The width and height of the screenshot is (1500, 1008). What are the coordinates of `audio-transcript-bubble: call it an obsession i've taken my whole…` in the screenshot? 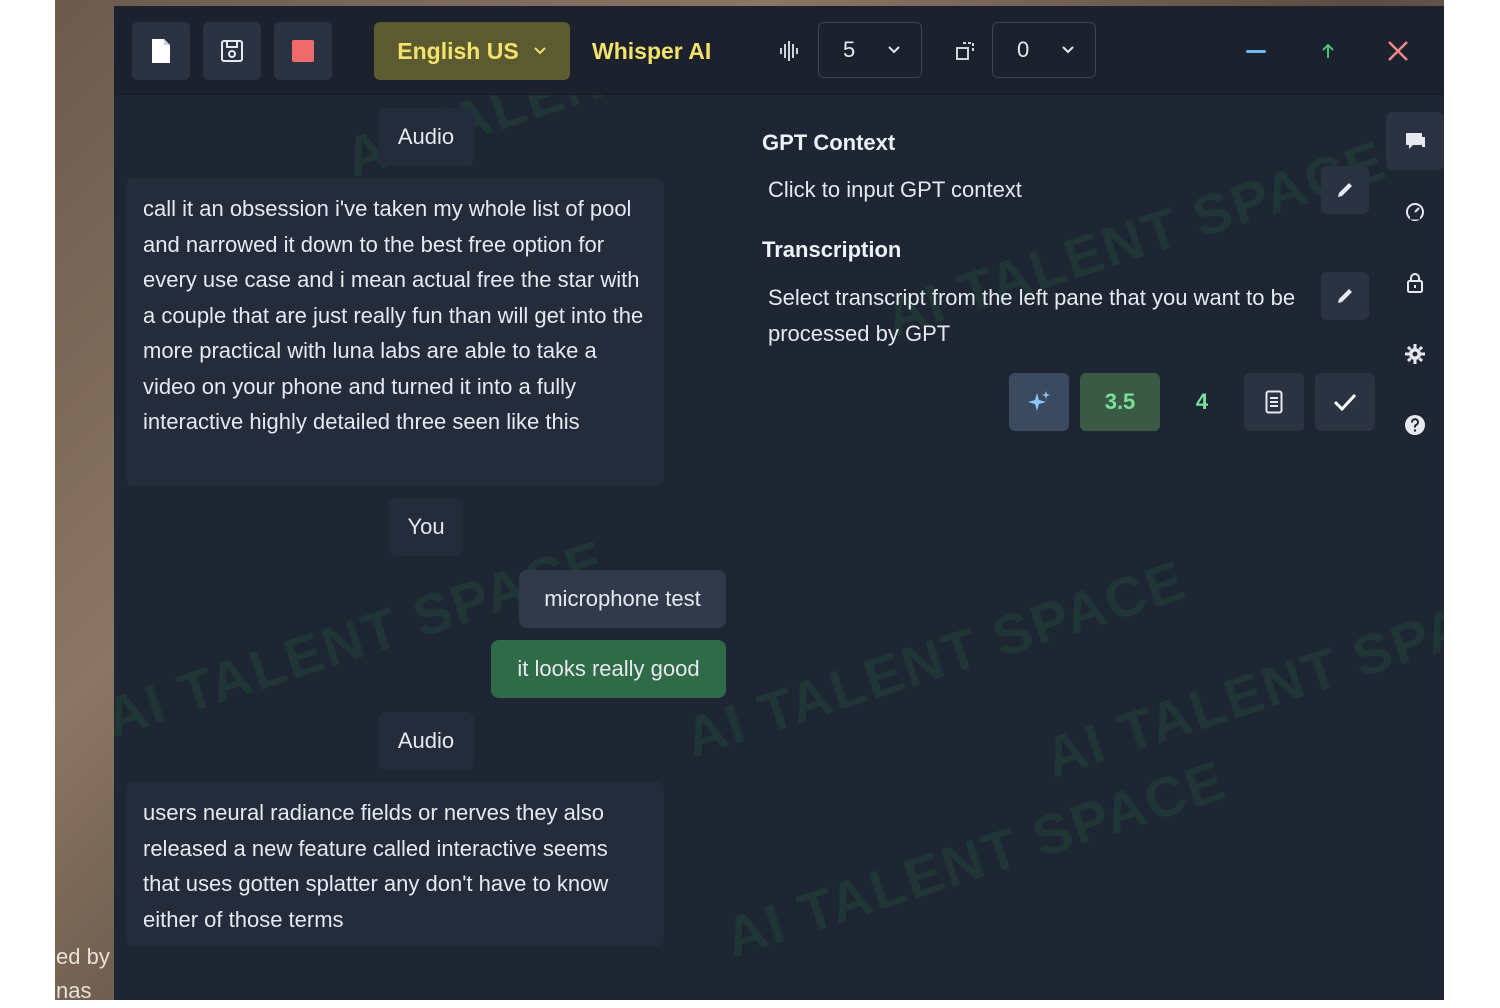 It's located at (395, 332).